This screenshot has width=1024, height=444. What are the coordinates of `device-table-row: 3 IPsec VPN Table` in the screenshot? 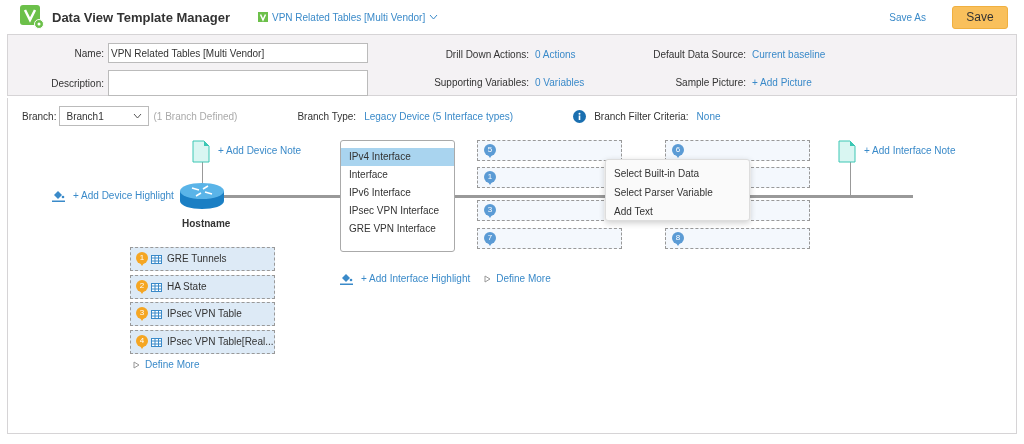 It's located at (202, 314).